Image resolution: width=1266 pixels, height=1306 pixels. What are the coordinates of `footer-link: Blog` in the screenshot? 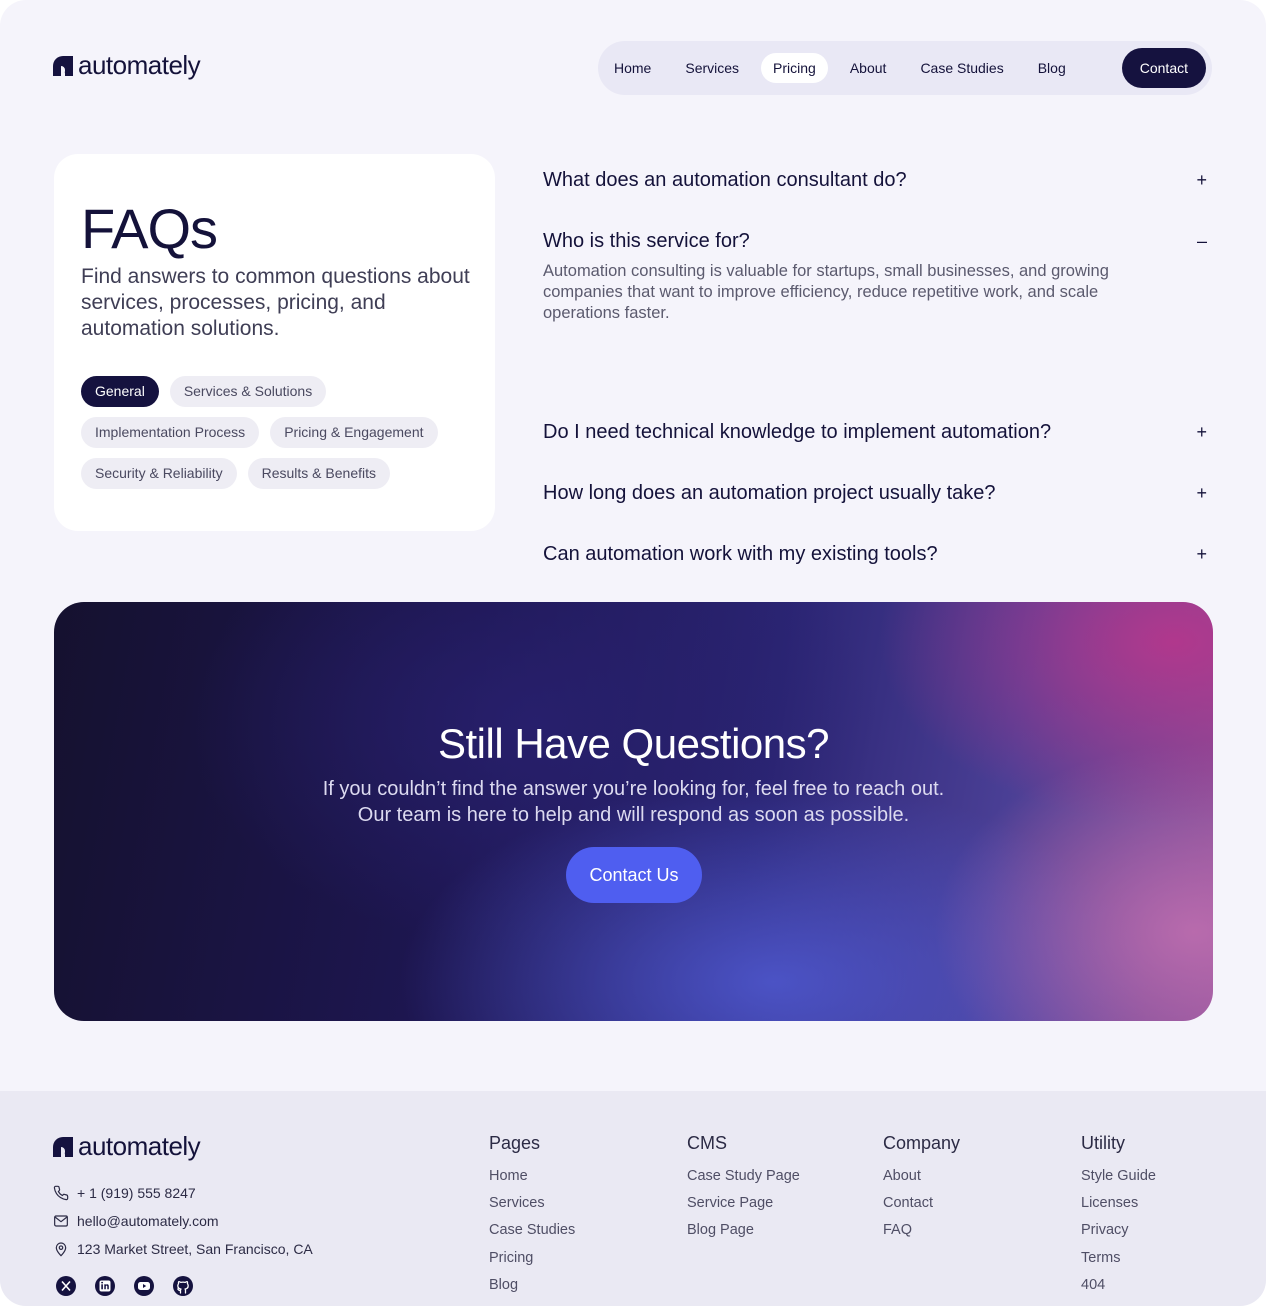 It's located at (532, 1290).